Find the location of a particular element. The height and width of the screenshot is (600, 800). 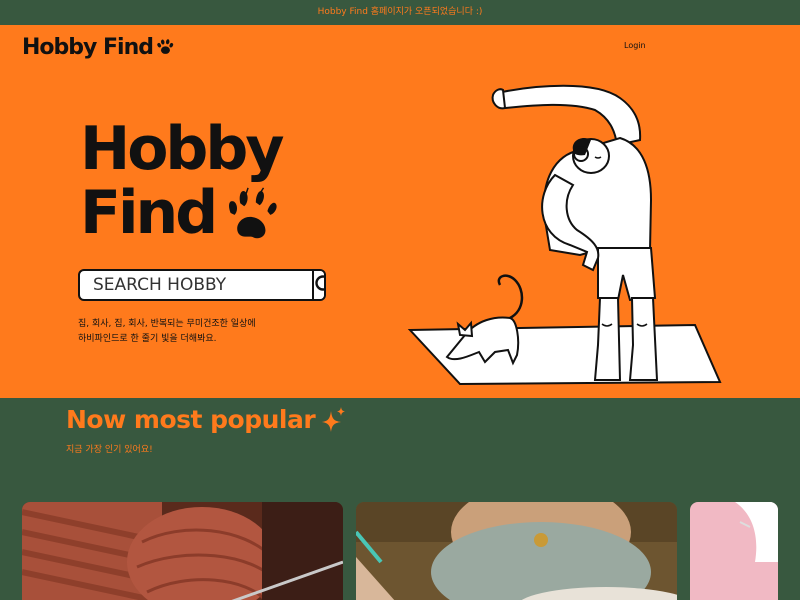

search-icon is located at coordinates (319, 283).